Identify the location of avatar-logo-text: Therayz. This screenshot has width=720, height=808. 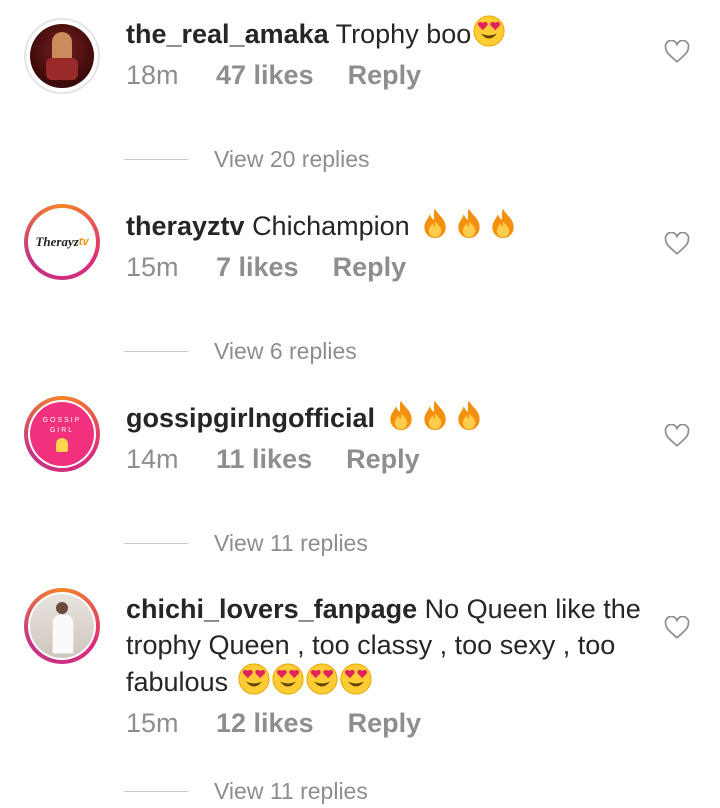
(57, 241).